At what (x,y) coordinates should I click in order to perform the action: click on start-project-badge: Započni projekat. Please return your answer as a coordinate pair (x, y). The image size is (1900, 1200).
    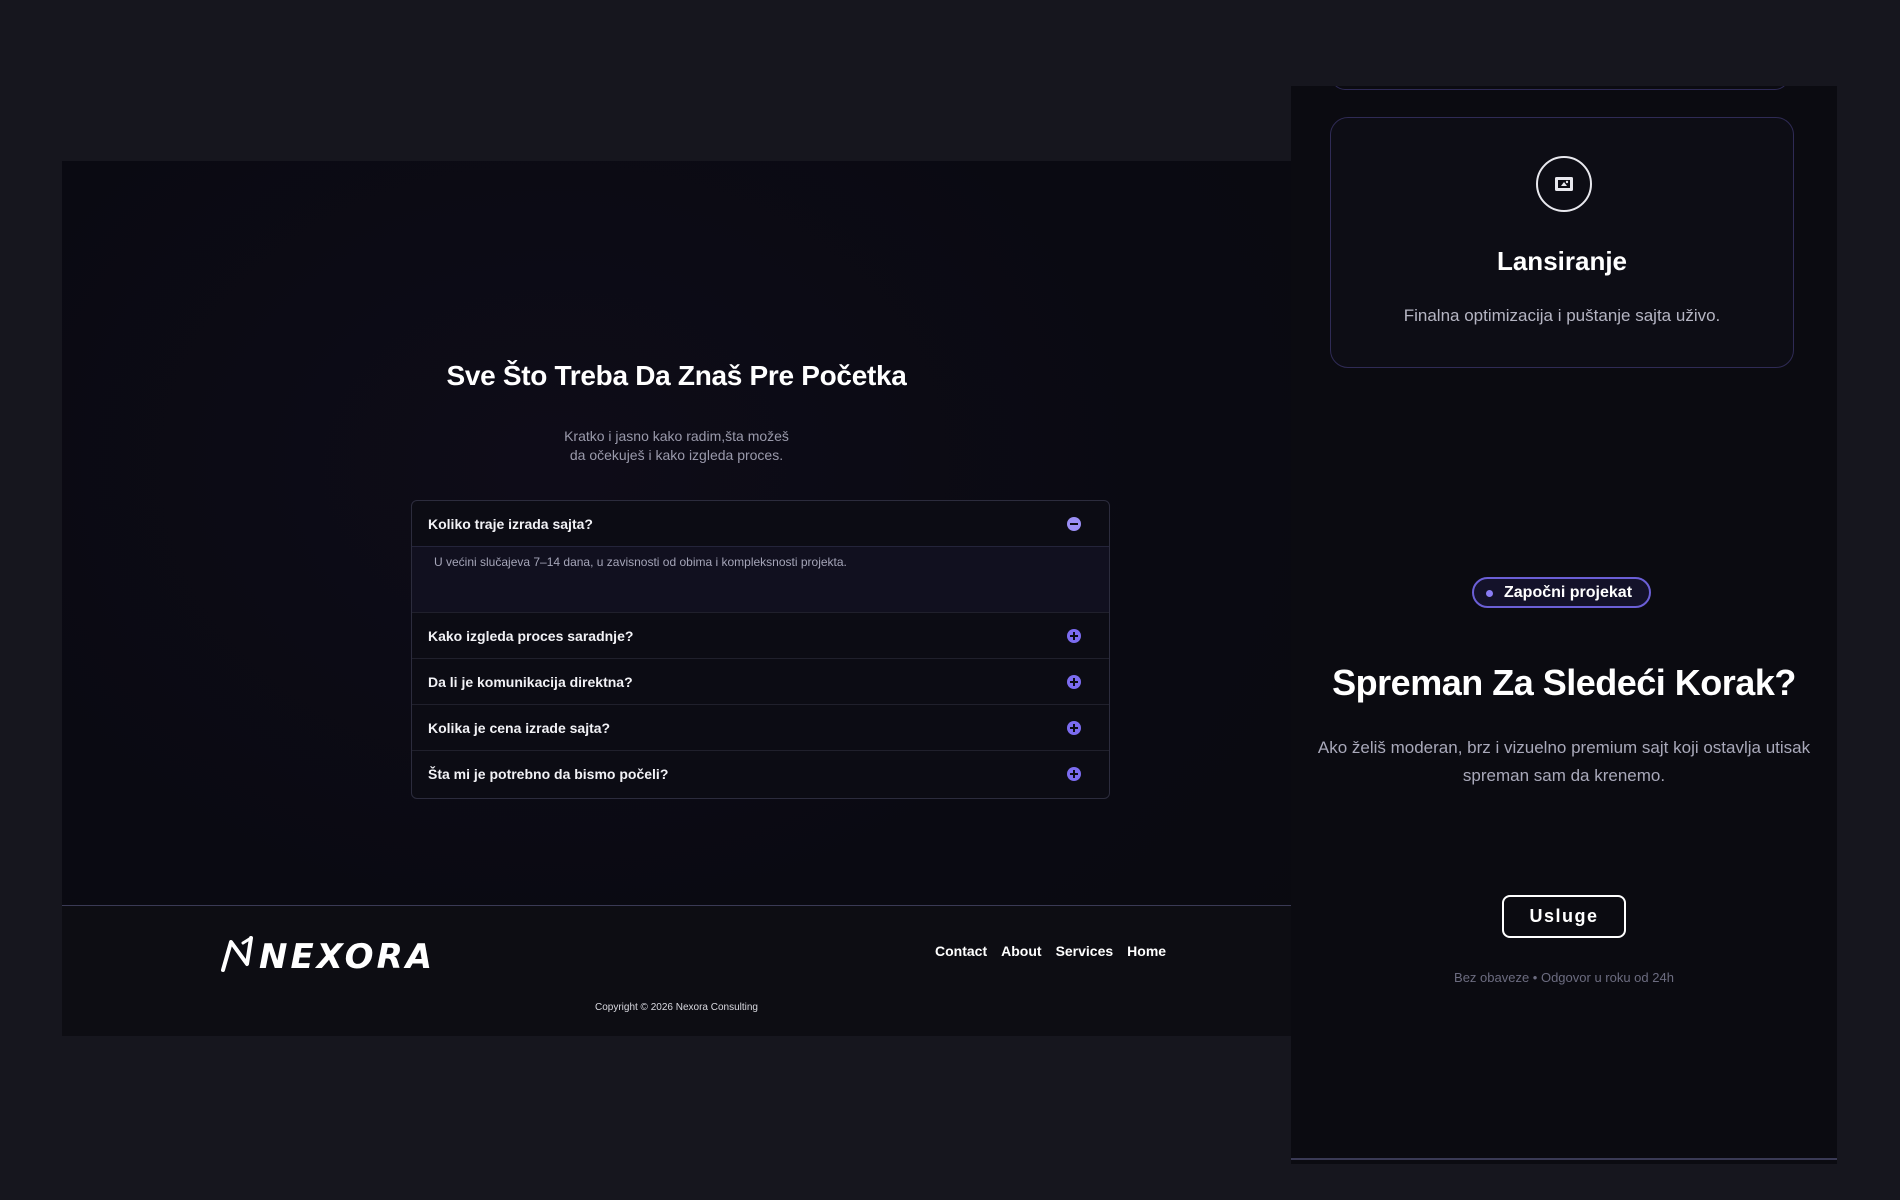
    Looking at the image, I should click on (1562, 592).